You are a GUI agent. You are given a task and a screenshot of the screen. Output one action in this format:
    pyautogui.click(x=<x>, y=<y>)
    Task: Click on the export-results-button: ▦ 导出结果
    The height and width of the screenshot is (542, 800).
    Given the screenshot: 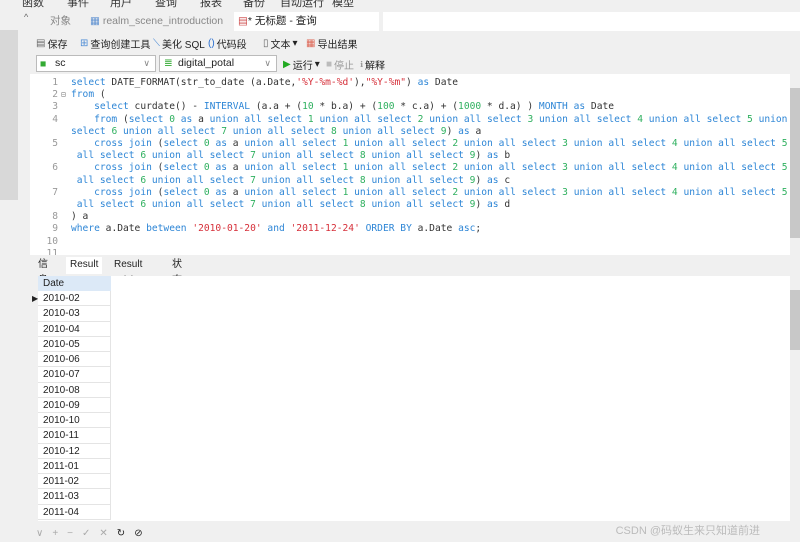 What is the action you would take?
    pyautogui.click(x=331, y=43)
    